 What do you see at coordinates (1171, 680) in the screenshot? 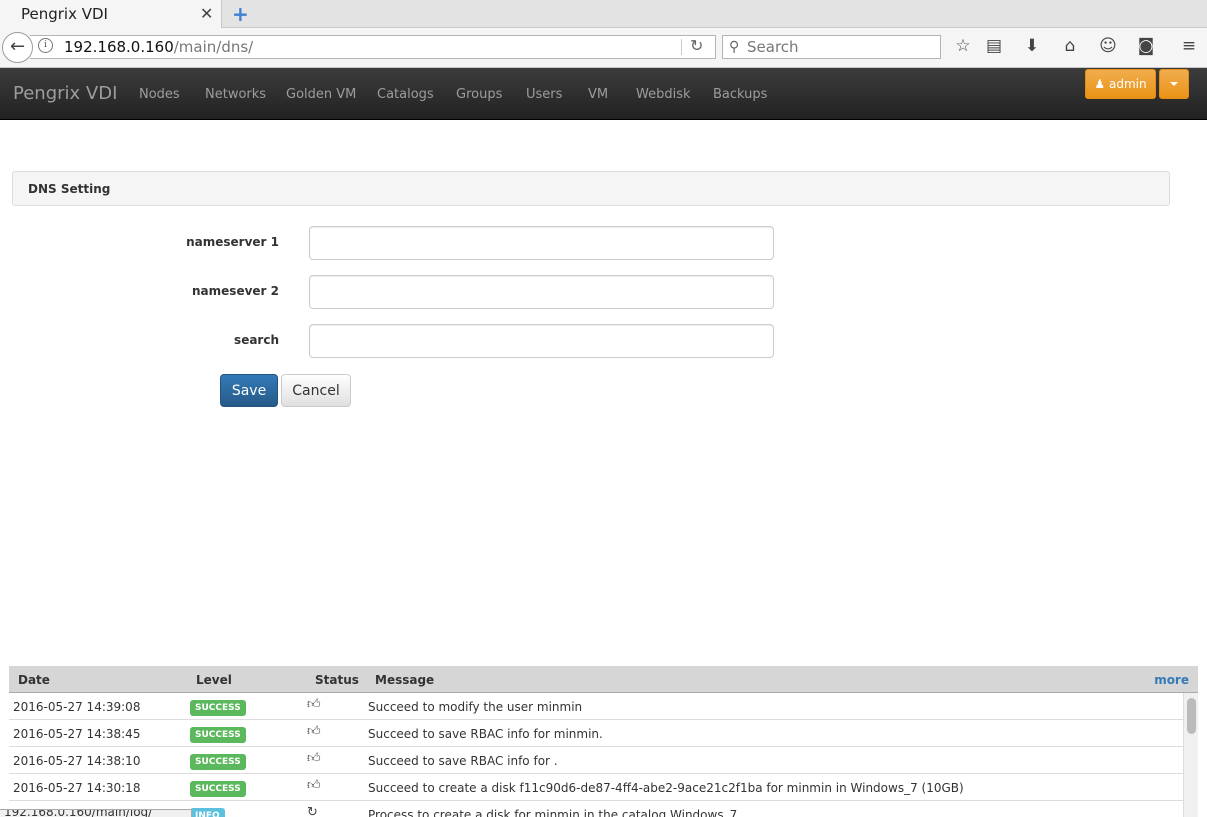
I see `more-link: more` at bounding box center [1171, 680].